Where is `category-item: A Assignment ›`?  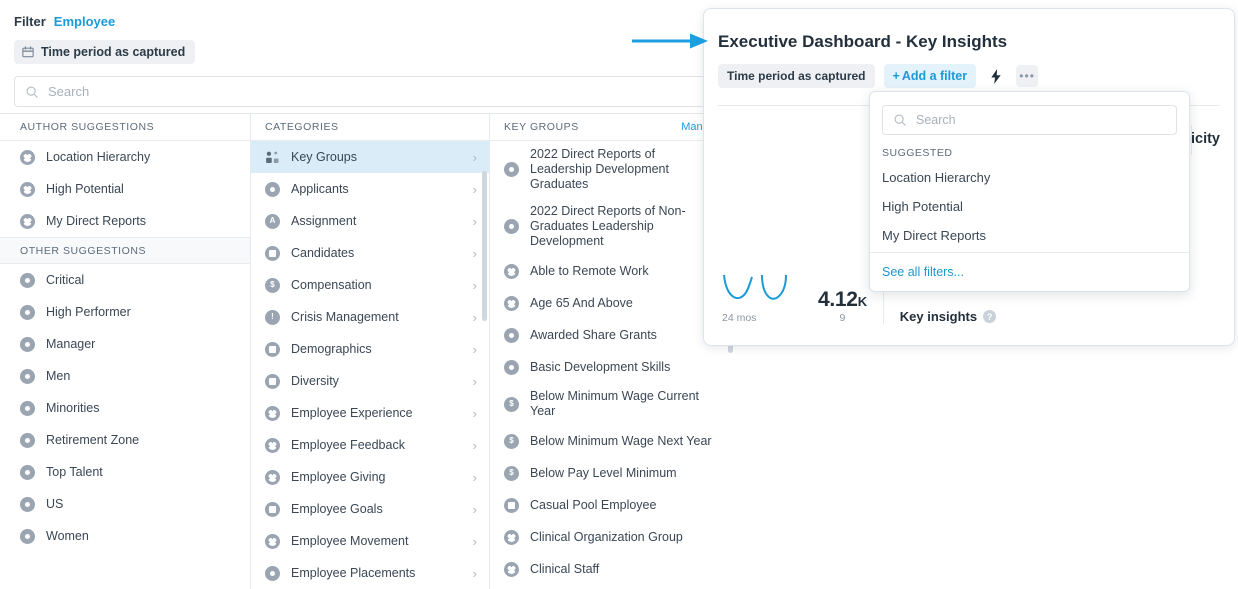
category-item: A Assignment › is located at coordinates (370, 221).